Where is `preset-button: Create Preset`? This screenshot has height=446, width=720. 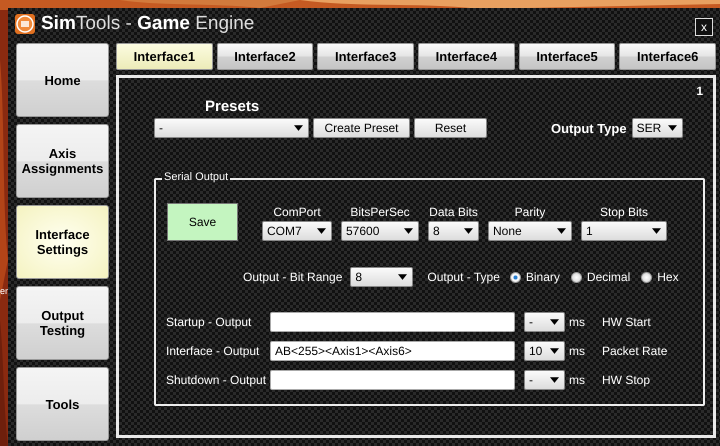 preset-button: Create Preset is located at coordinates (361, 128).